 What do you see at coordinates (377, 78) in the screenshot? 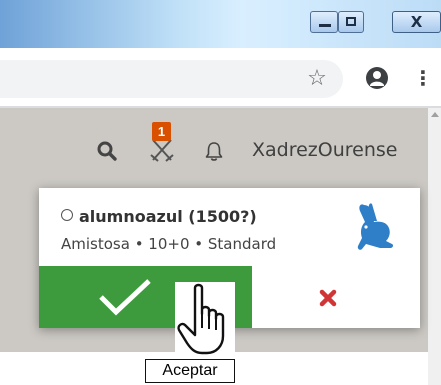
I see `account-icon` at bounding box center [377, 78].